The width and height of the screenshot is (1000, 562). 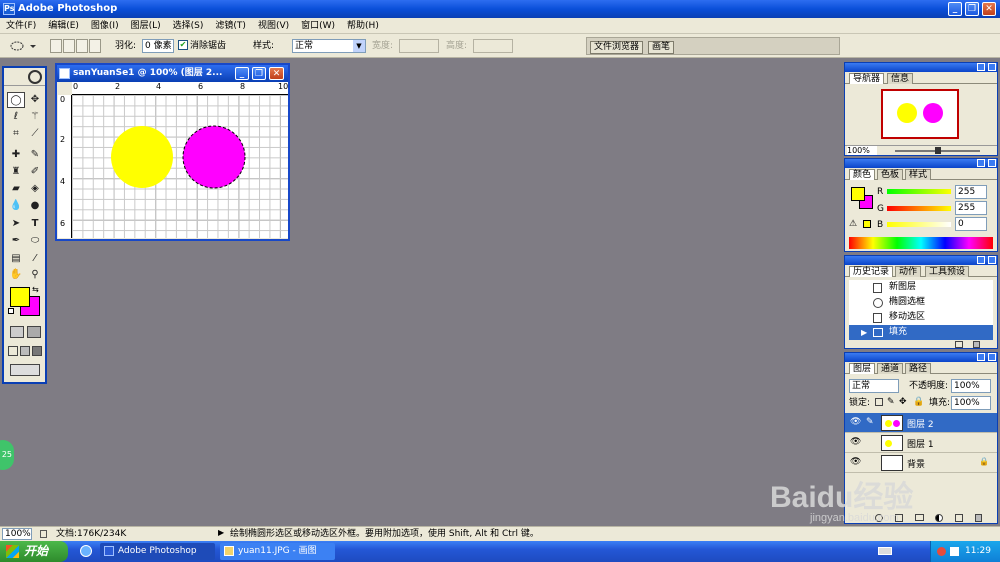 I want to click on clone-stamp-tool-icon: ♜, so click(x=16, y=172).